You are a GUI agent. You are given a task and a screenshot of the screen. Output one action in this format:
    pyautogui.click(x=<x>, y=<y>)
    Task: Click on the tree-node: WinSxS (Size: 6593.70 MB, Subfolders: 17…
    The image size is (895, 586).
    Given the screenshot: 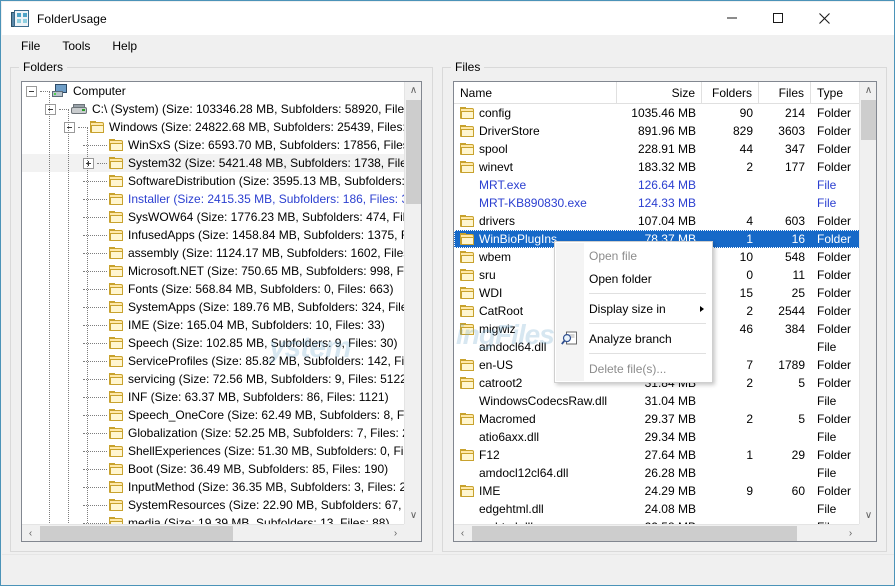 What is the action you would take?
    pyautogui.click(x=214, y=145)
    